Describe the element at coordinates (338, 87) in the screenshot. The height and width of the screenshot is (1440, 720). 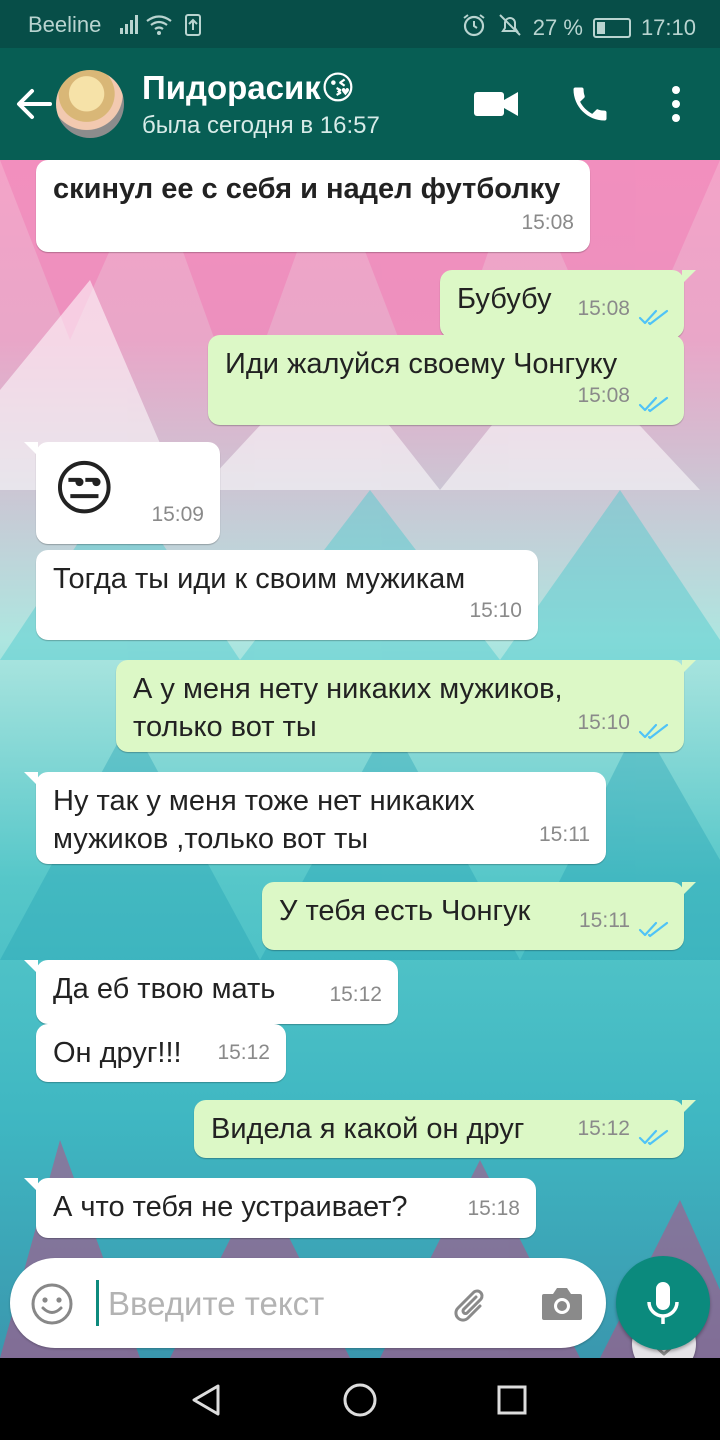
I see `kissing-face-emoji: 😘` at that location.